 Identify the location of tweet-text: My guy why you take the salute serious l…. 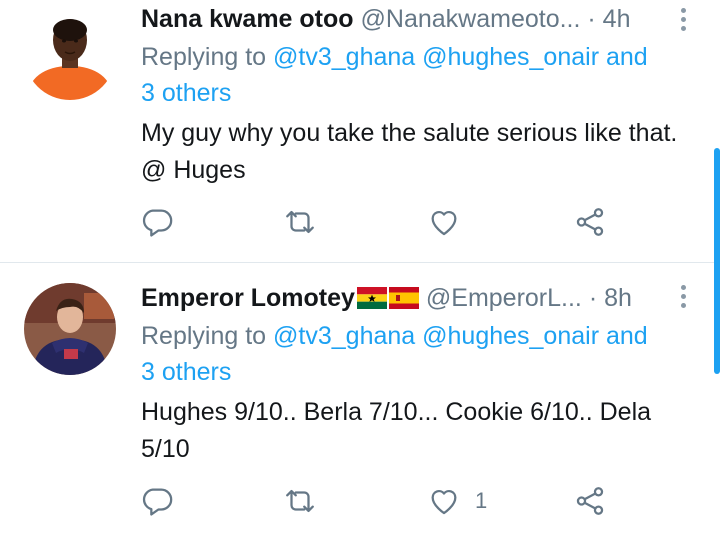
(409, 151).